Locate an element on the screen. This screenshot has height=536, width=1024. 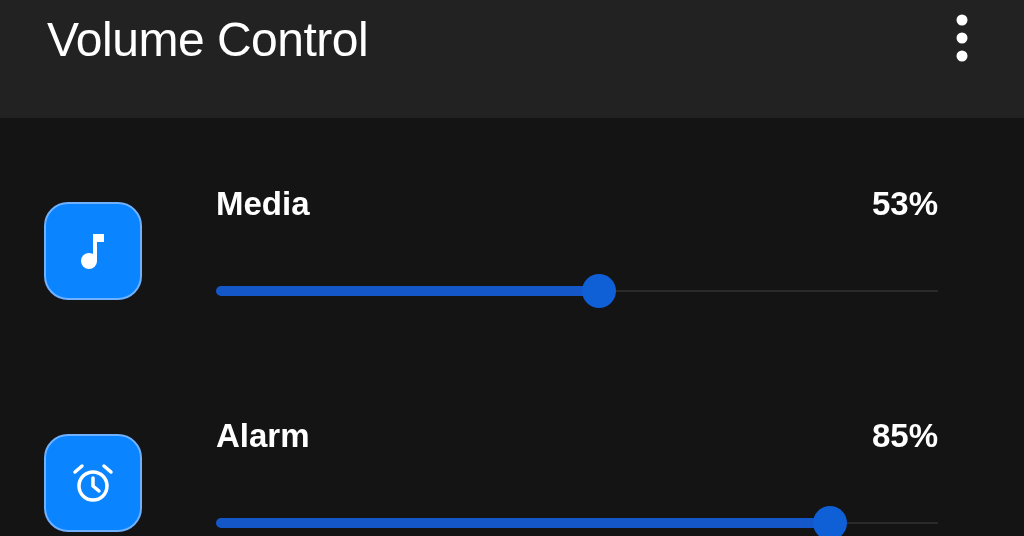
music-note-icon is located at coordinates (93, 251).